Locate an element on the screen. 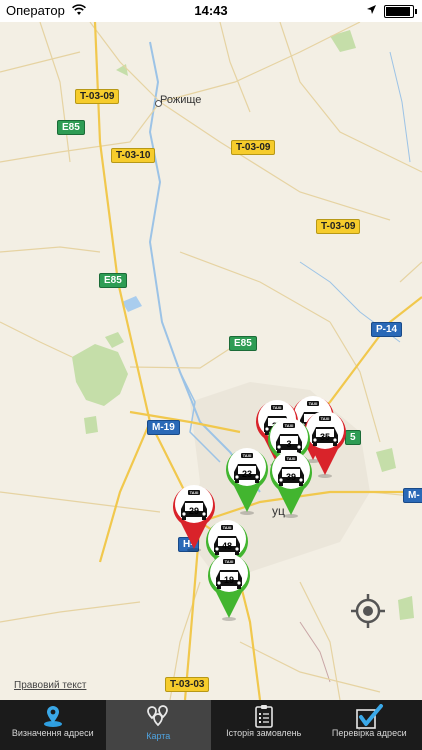  tab-label: Визначення адреси is located at coordinates (52, 733).